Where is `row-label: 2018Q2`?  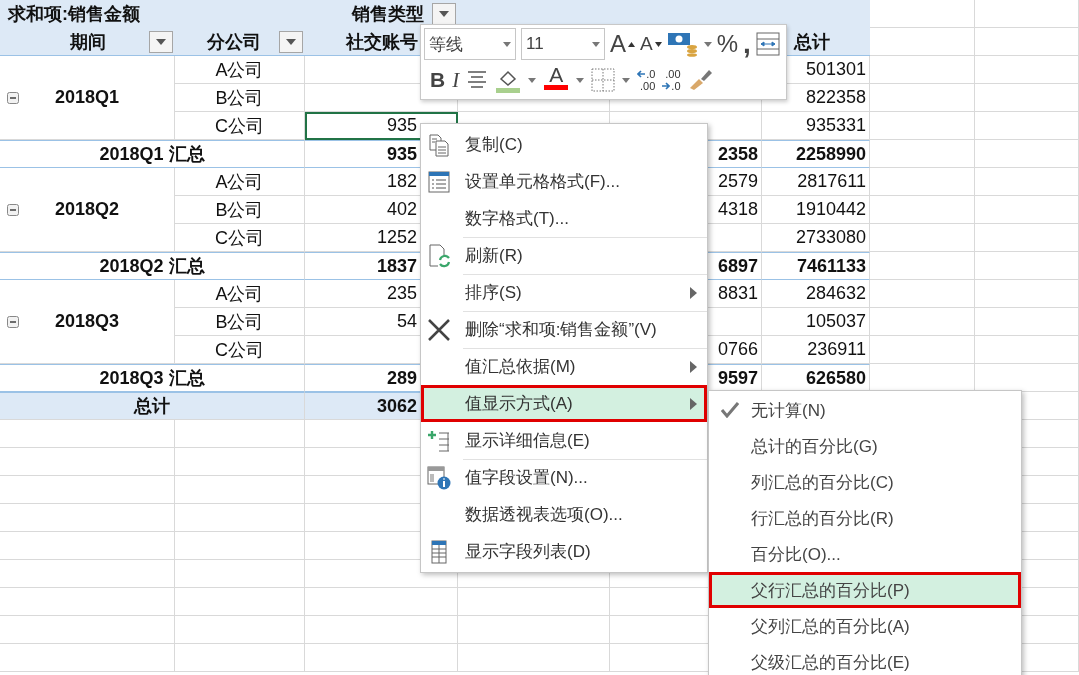 row-label: 2018Q2 is located at coordinates (87, 209).